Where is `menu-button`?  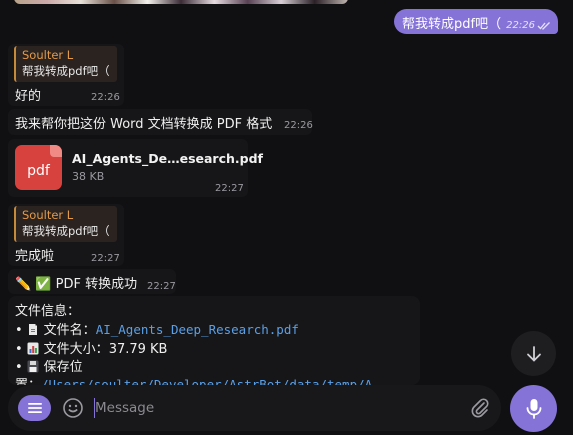
menu-button is located at coordinates (34, 408).